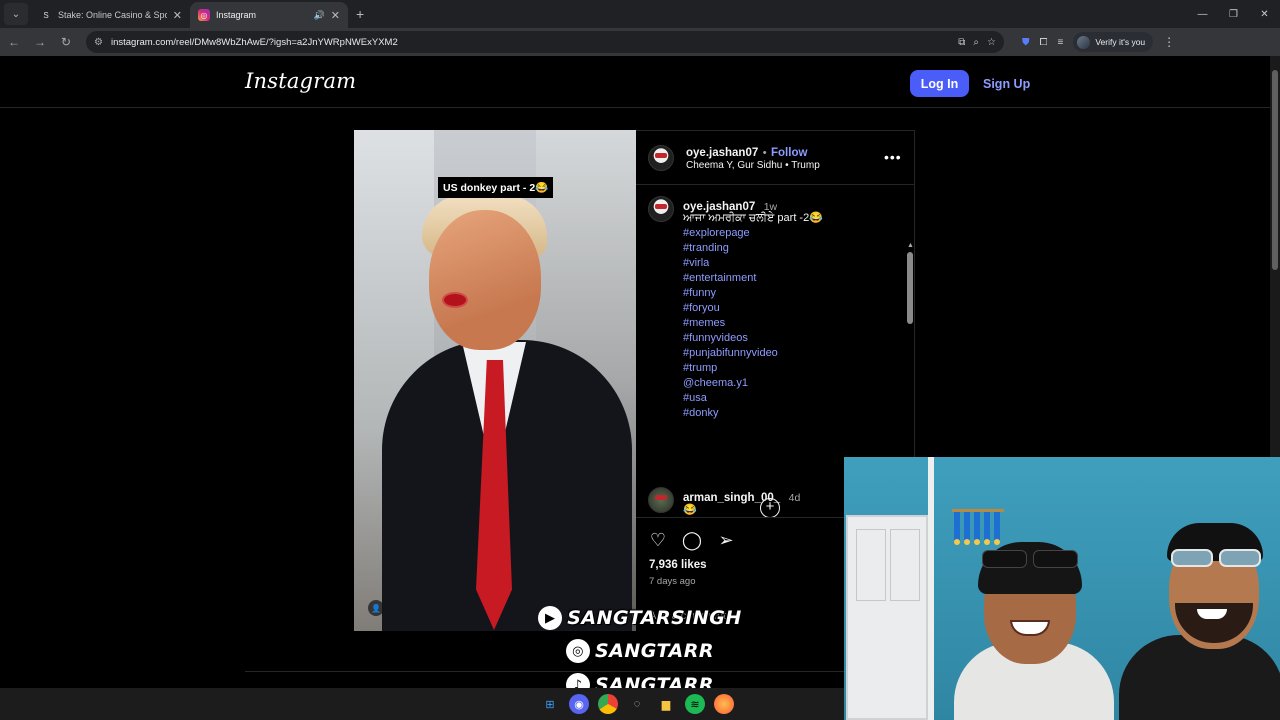 The height and width of the screenshot is (720, 1280). What do you see at coordinates (98, 42) in the screenshot?
I see `site-info-icon: ⚙` at bounding box center [98, 42].